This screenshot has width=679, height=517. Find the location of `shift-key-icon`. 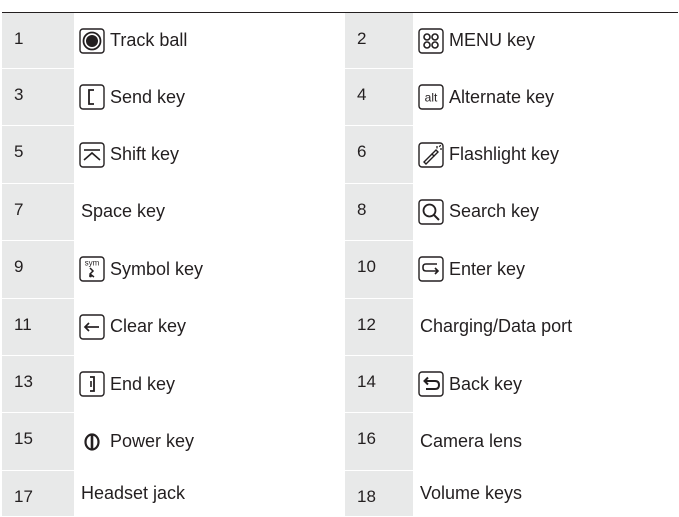

shift-key-icon is located at coordinates (92, 154).